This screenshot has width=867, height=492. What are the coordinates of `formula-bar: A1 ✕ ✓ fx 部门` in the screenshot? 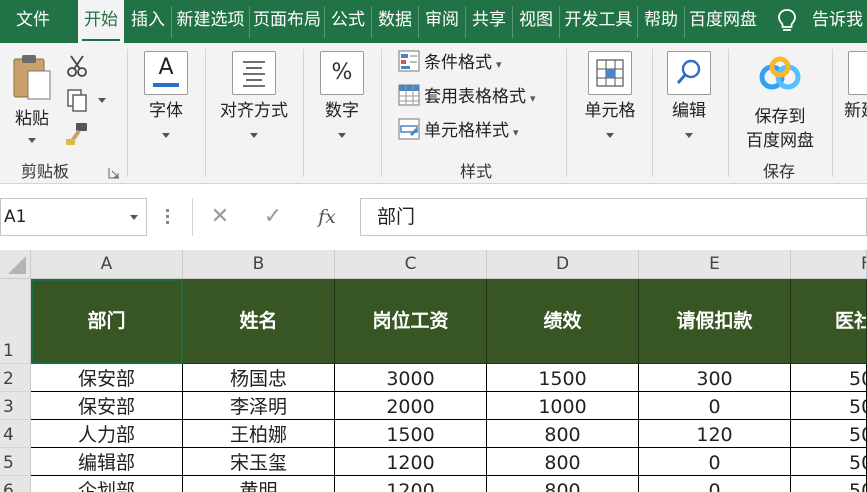 It's located at (433, 218).